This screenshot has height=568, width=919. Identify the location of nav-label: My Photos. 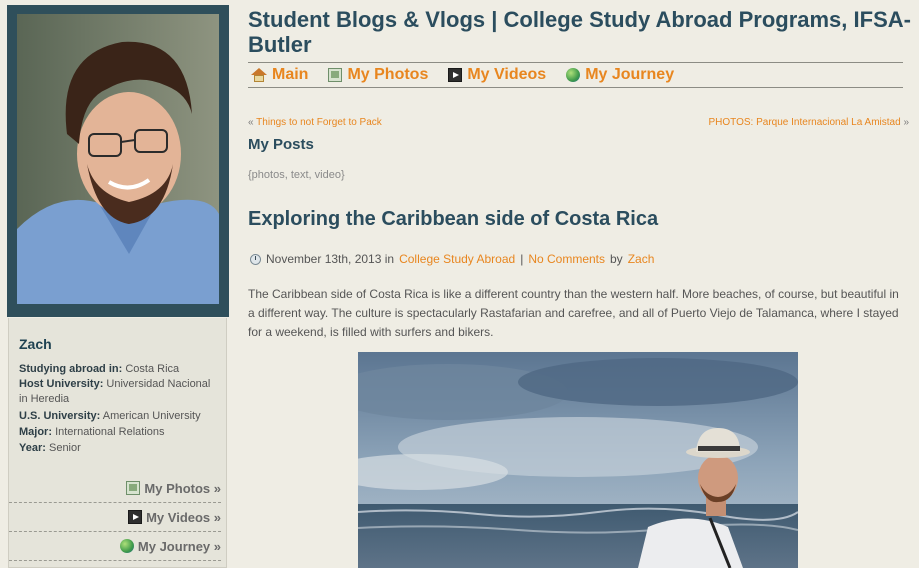
(388, 74).